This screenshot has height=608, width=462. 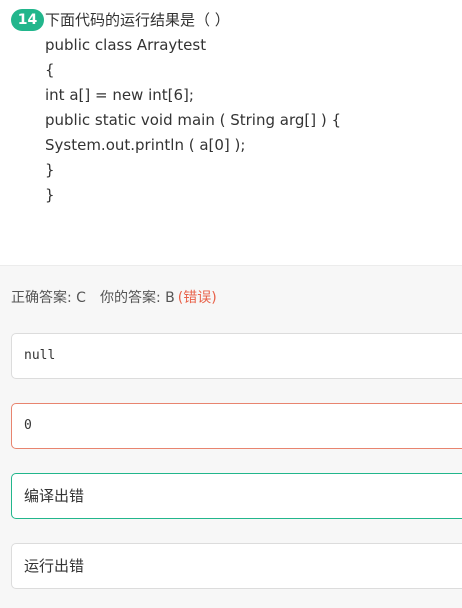 I want to click on option-c-text: 编译出错, so click(x=54, y=496).